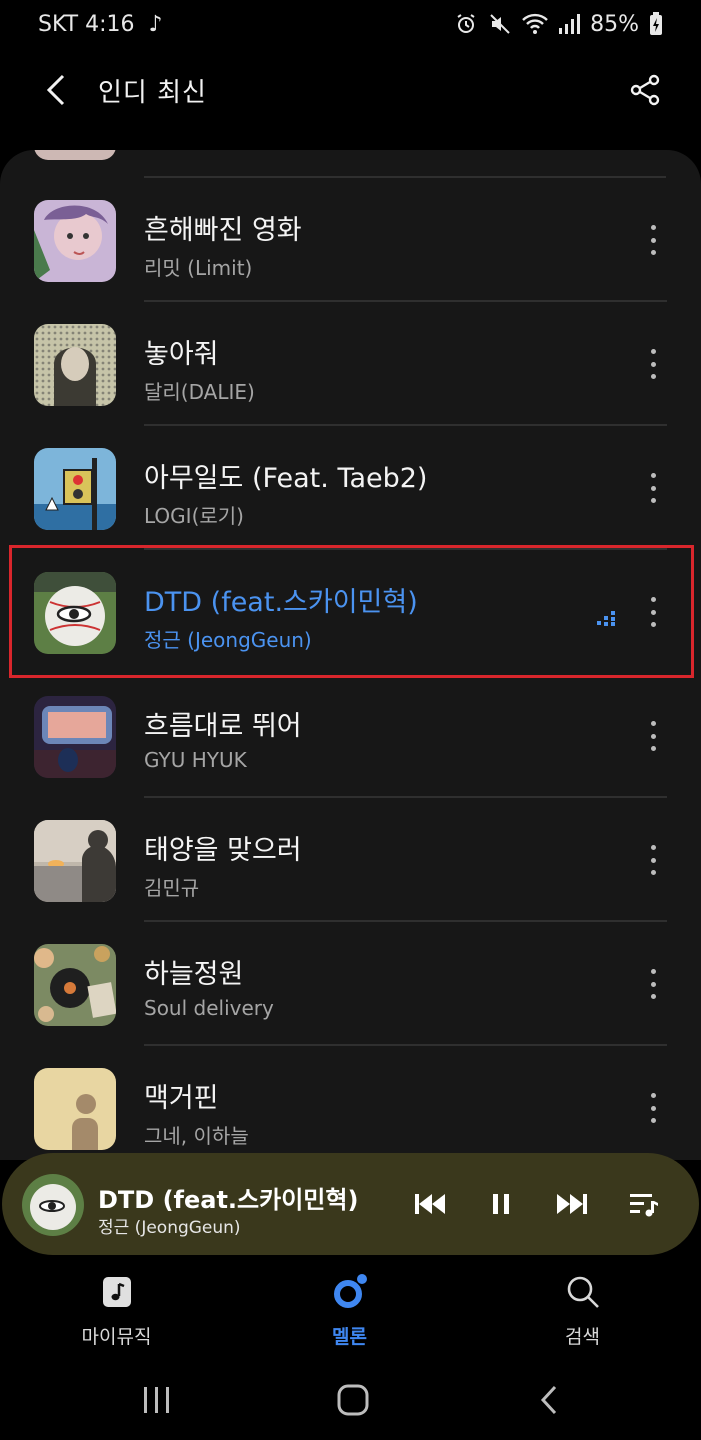  I want to click on bottom-nav: 마이뮤직 멜론 검색, so click(350, 1312).